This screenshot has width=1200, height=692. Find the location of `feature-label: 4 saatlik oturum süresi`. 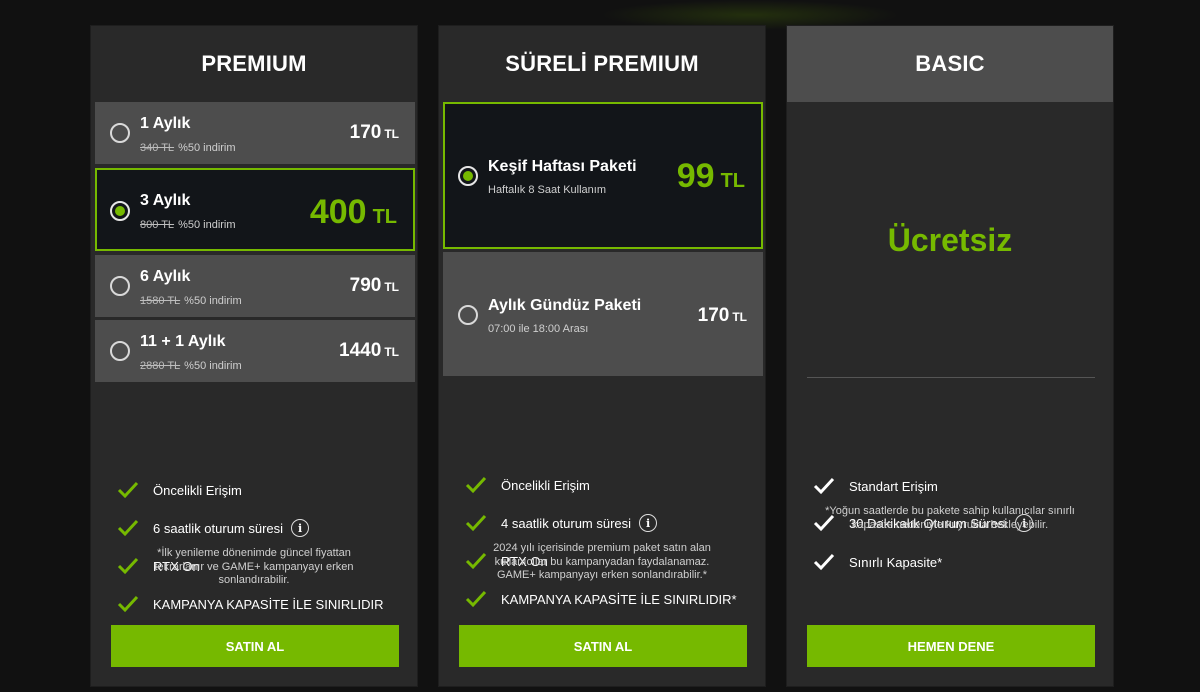

feature-label: 4 saatlik oturum süresi is located at coordinates (566, 523).